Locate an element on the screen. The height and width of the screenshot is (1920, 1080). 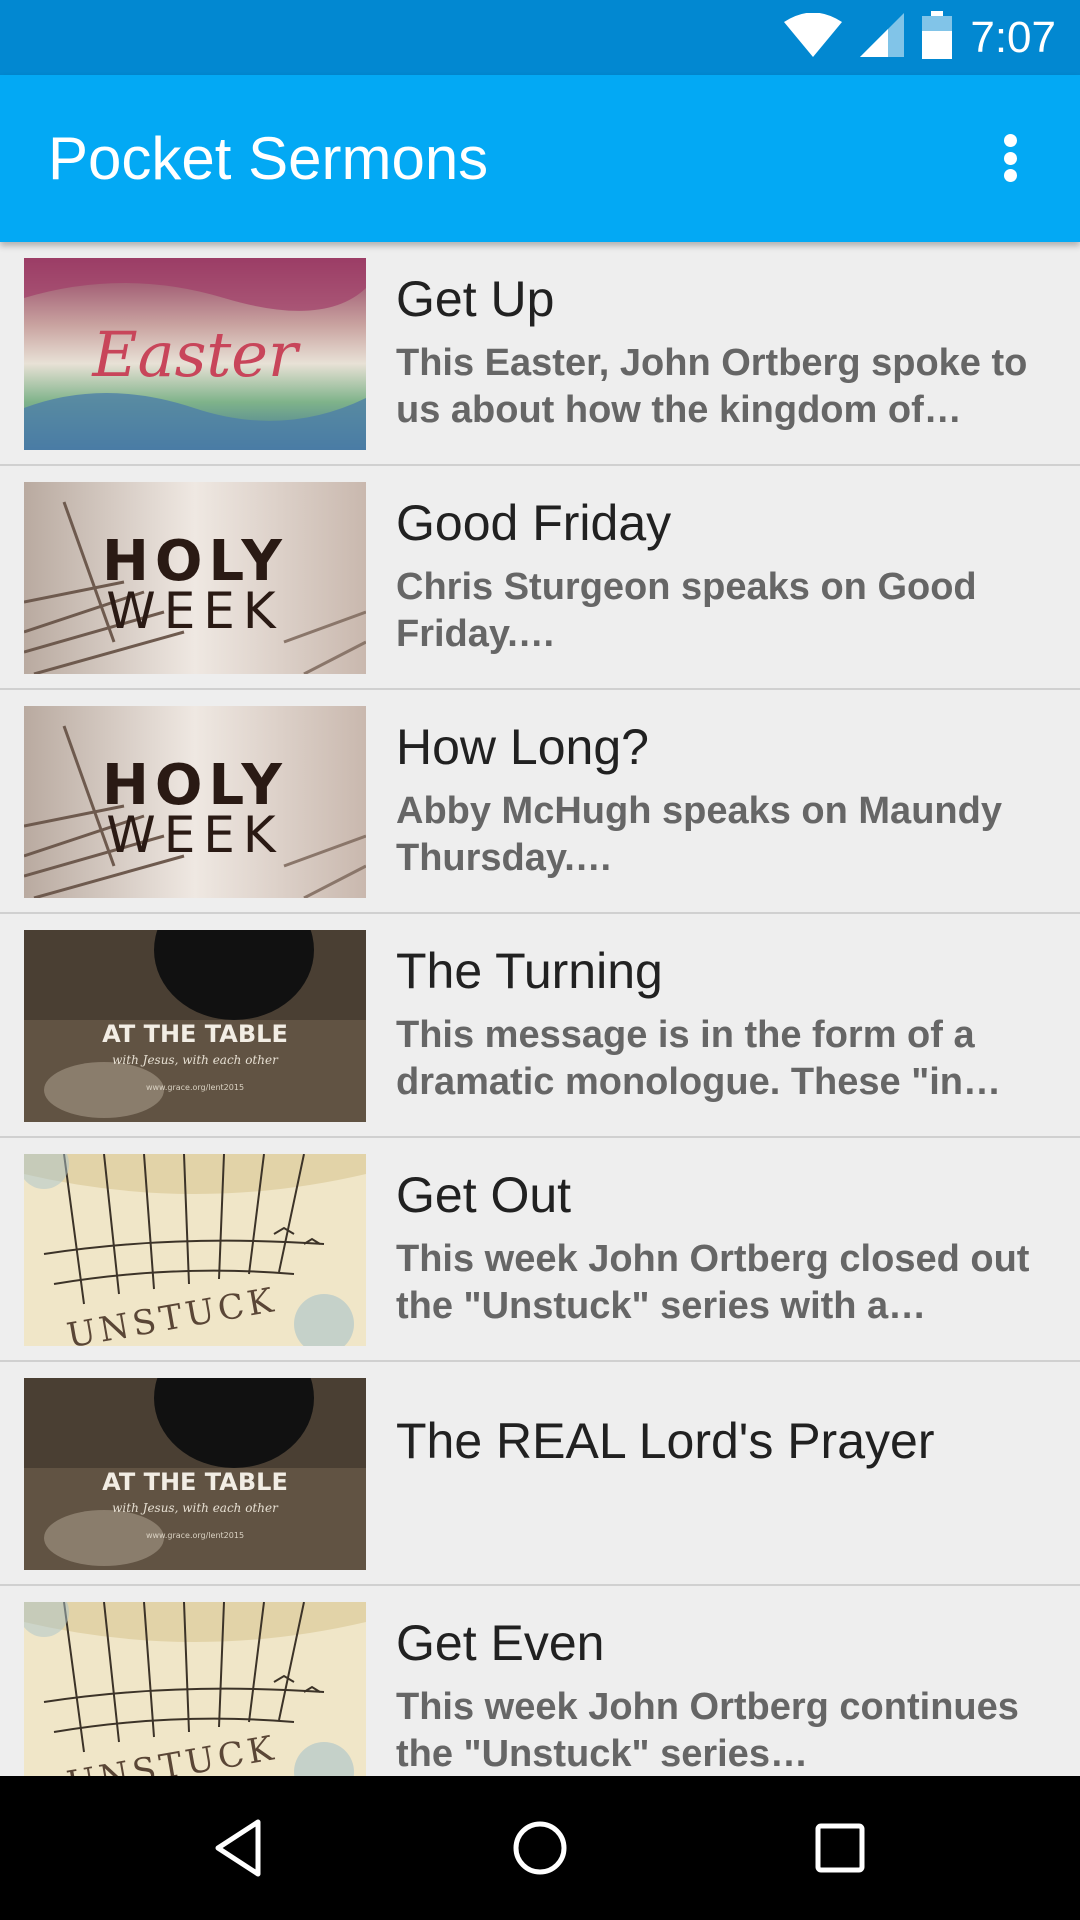
sermon-title: How Long? is located at coordinates (522, 747).